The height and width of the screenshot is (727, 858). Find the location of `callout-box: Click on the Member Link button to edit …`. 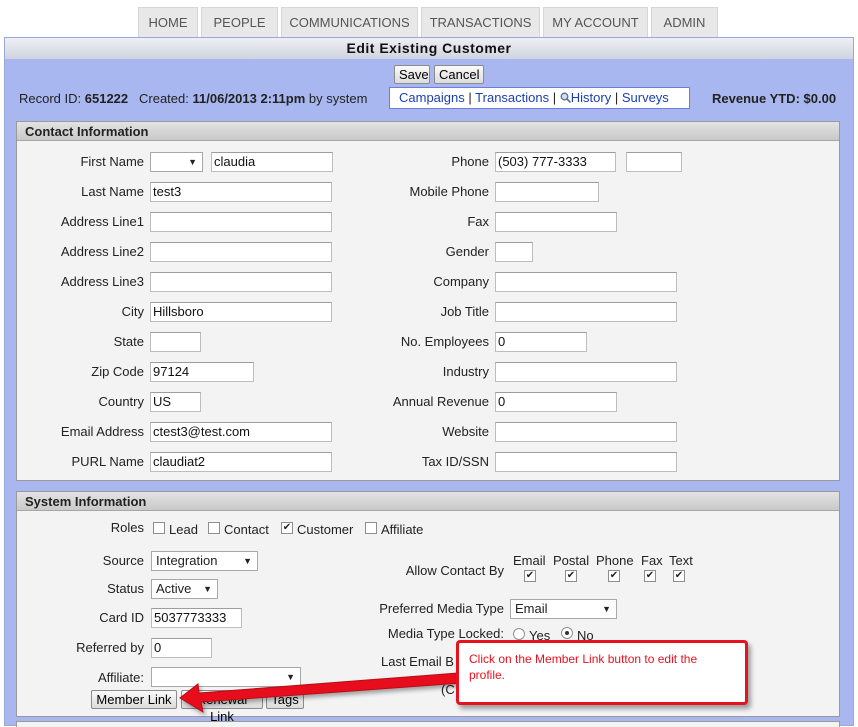

callout-box: Click on the Member Link button to edit … is located at coordinates (602, 672).